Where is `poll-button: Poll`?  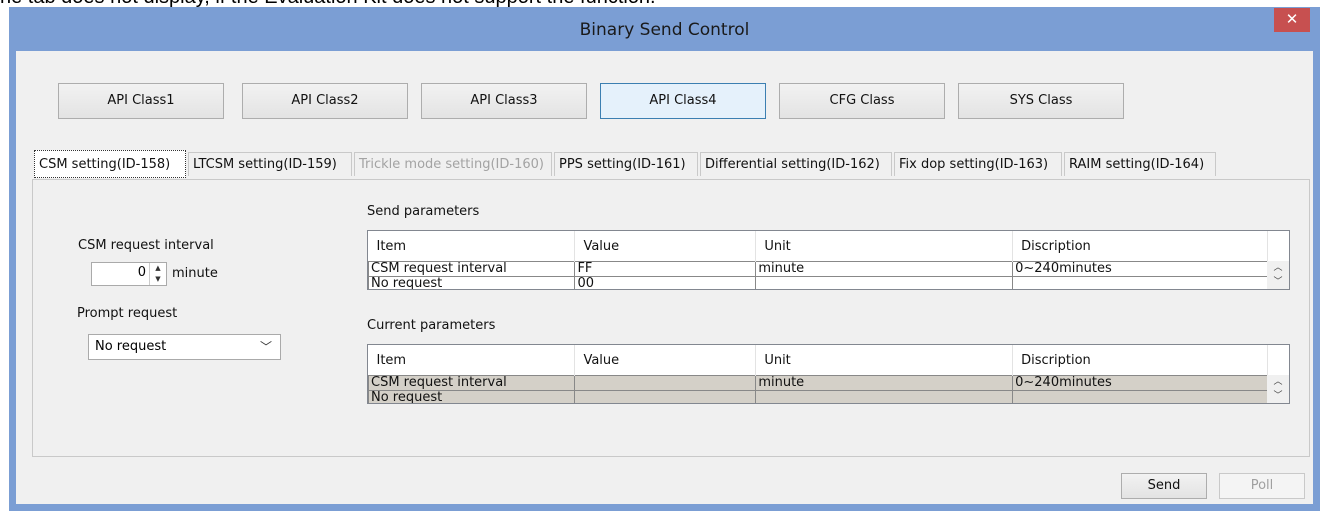
poll-button: Poll is located at coordinates (1262, 486).